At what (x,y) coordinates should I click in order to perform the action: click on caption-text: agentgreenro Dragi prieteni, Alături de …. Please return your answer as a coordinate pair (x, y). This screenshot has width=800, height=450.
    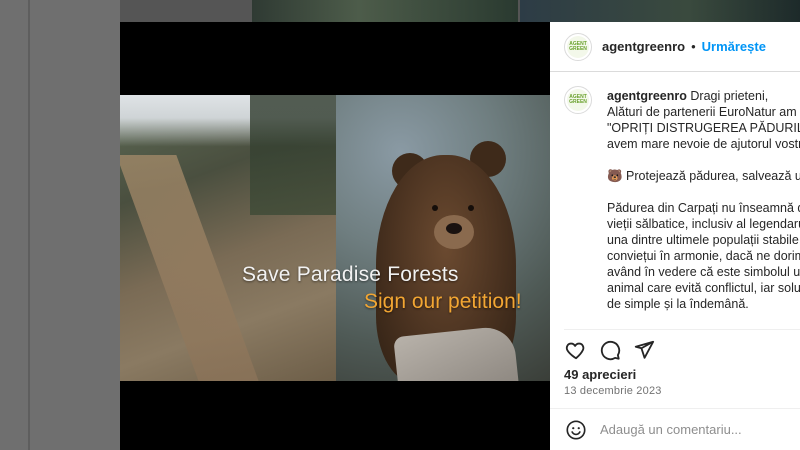
    Looking at the image, I should click on (703, 200).